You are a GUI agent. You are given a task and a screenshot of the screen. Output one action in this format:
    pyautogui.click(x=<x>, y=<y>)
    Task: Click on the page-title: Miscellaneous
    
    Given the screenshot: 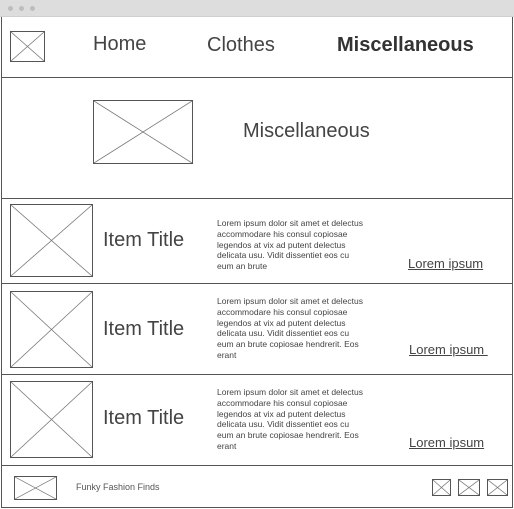 What is the action you would take?
    pyautogui.click(x=306, y=131)
    